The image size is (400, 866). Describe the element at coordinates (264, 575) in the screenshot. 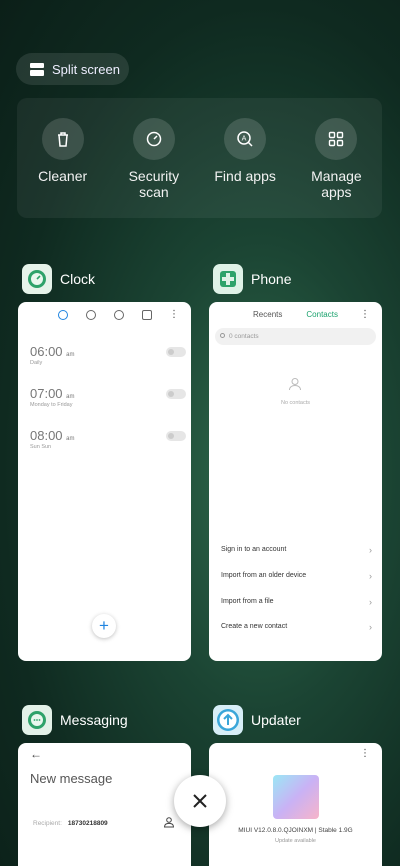

I see `row-label: Import from an older device` at that location.